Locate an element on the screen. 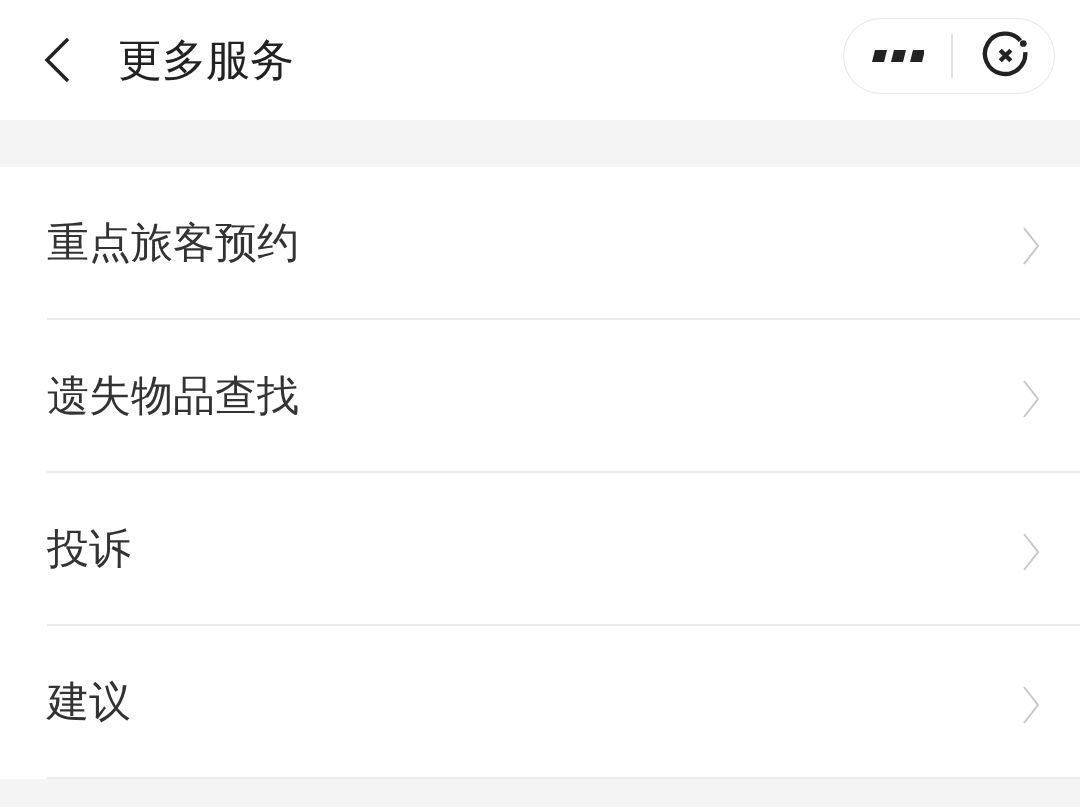 The height and width of the screenshot is (807, 1080). page-title: 更多服务 is located at coordinates (206, 59).